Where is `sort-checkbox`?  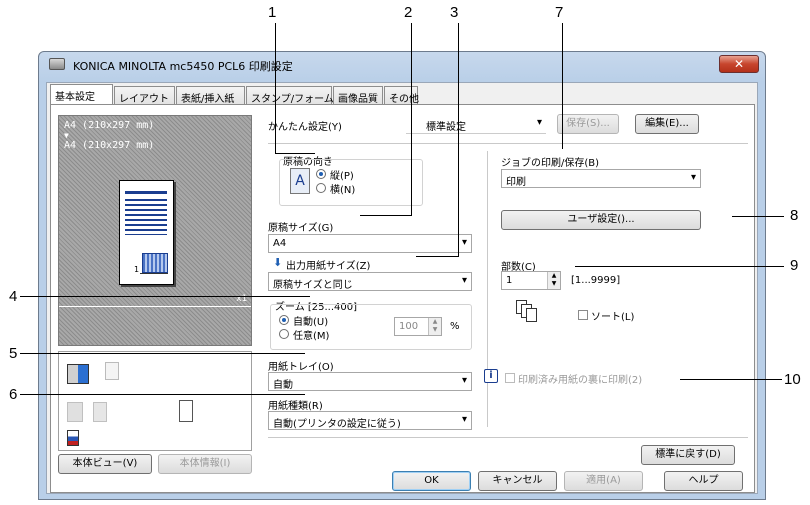 sort-checkbox is located at coordinates (583, 315).